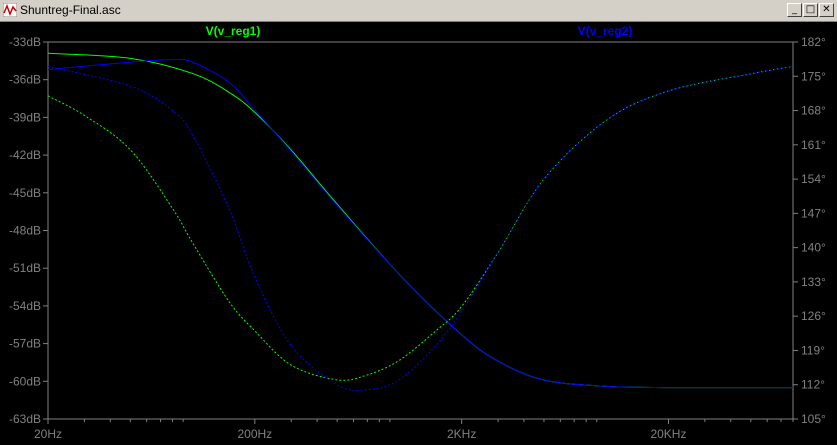 Image resolution: width=837 pixels, height=445 pixels. Describe the element at coordinates (813, 213) in the screenshot. I see `y-right-tick-label: 147°` at that location.